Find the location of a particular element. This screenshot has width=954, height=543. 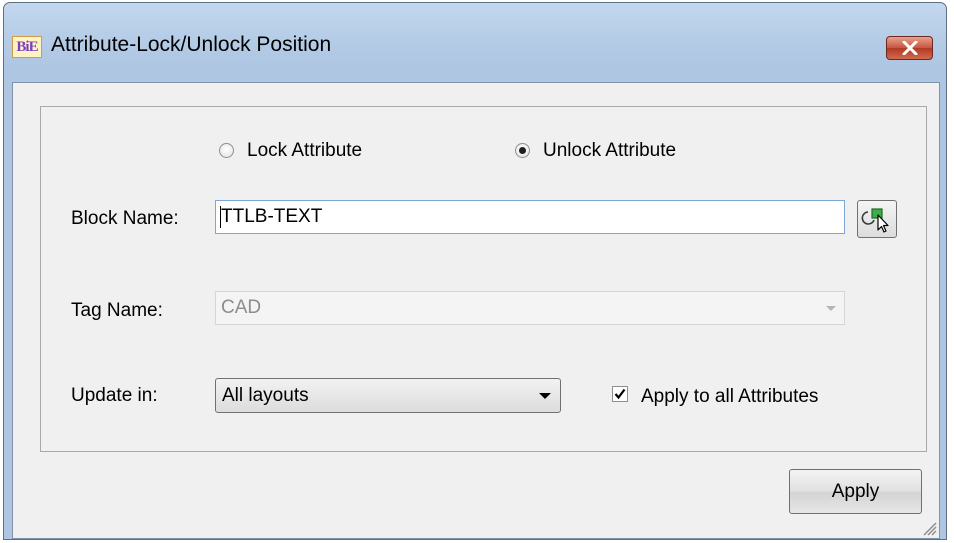

unlock-attribute-radio is located at coordinates (522, 150).